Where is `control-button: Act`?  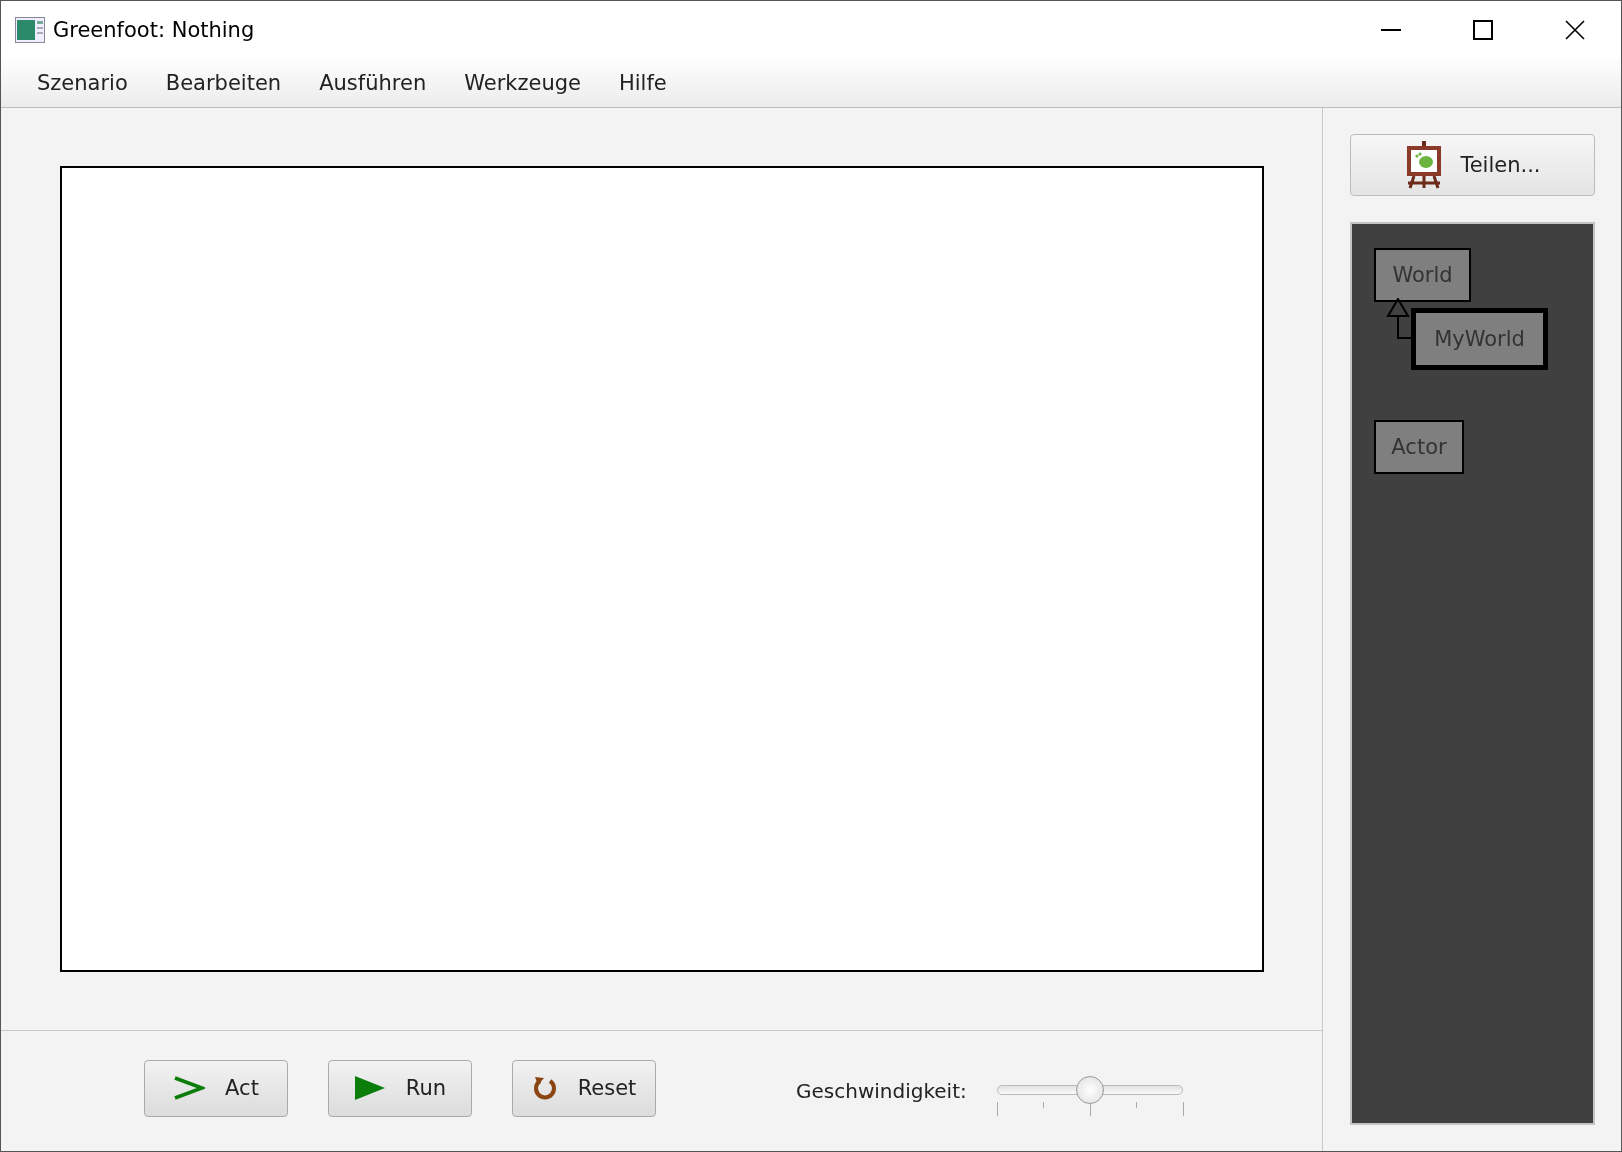
control-button: Act is located at coordinates (216, 1088).